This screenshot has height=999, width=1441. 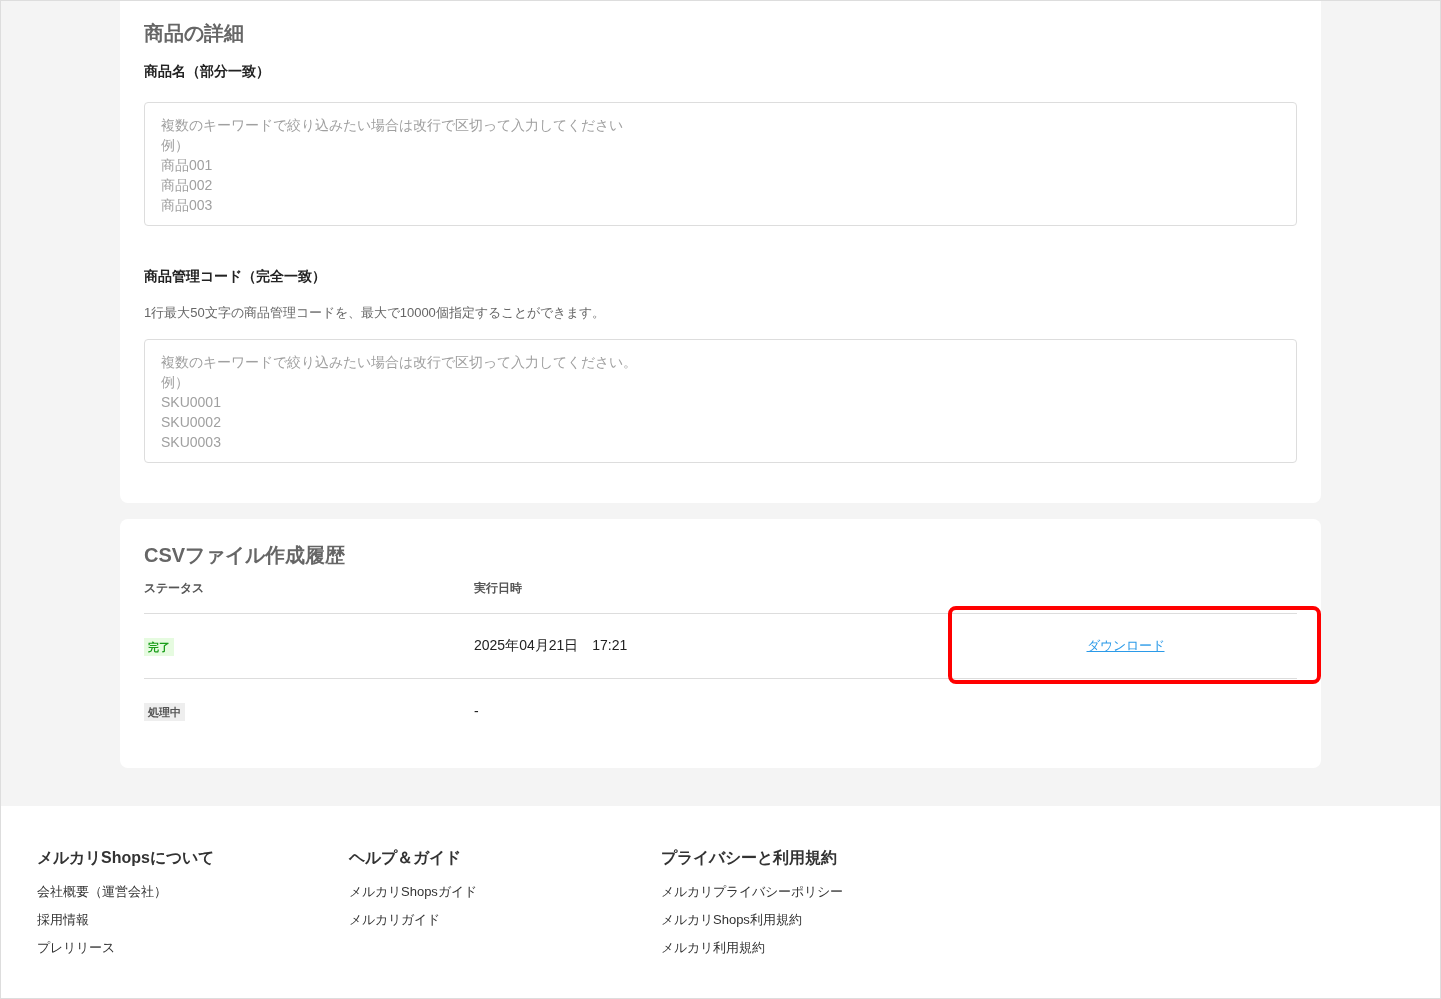 What do you see at coordinates (76, 948) in the screenshot?
I see `footer-link: プレリリース` at bounding box center [76, 948].